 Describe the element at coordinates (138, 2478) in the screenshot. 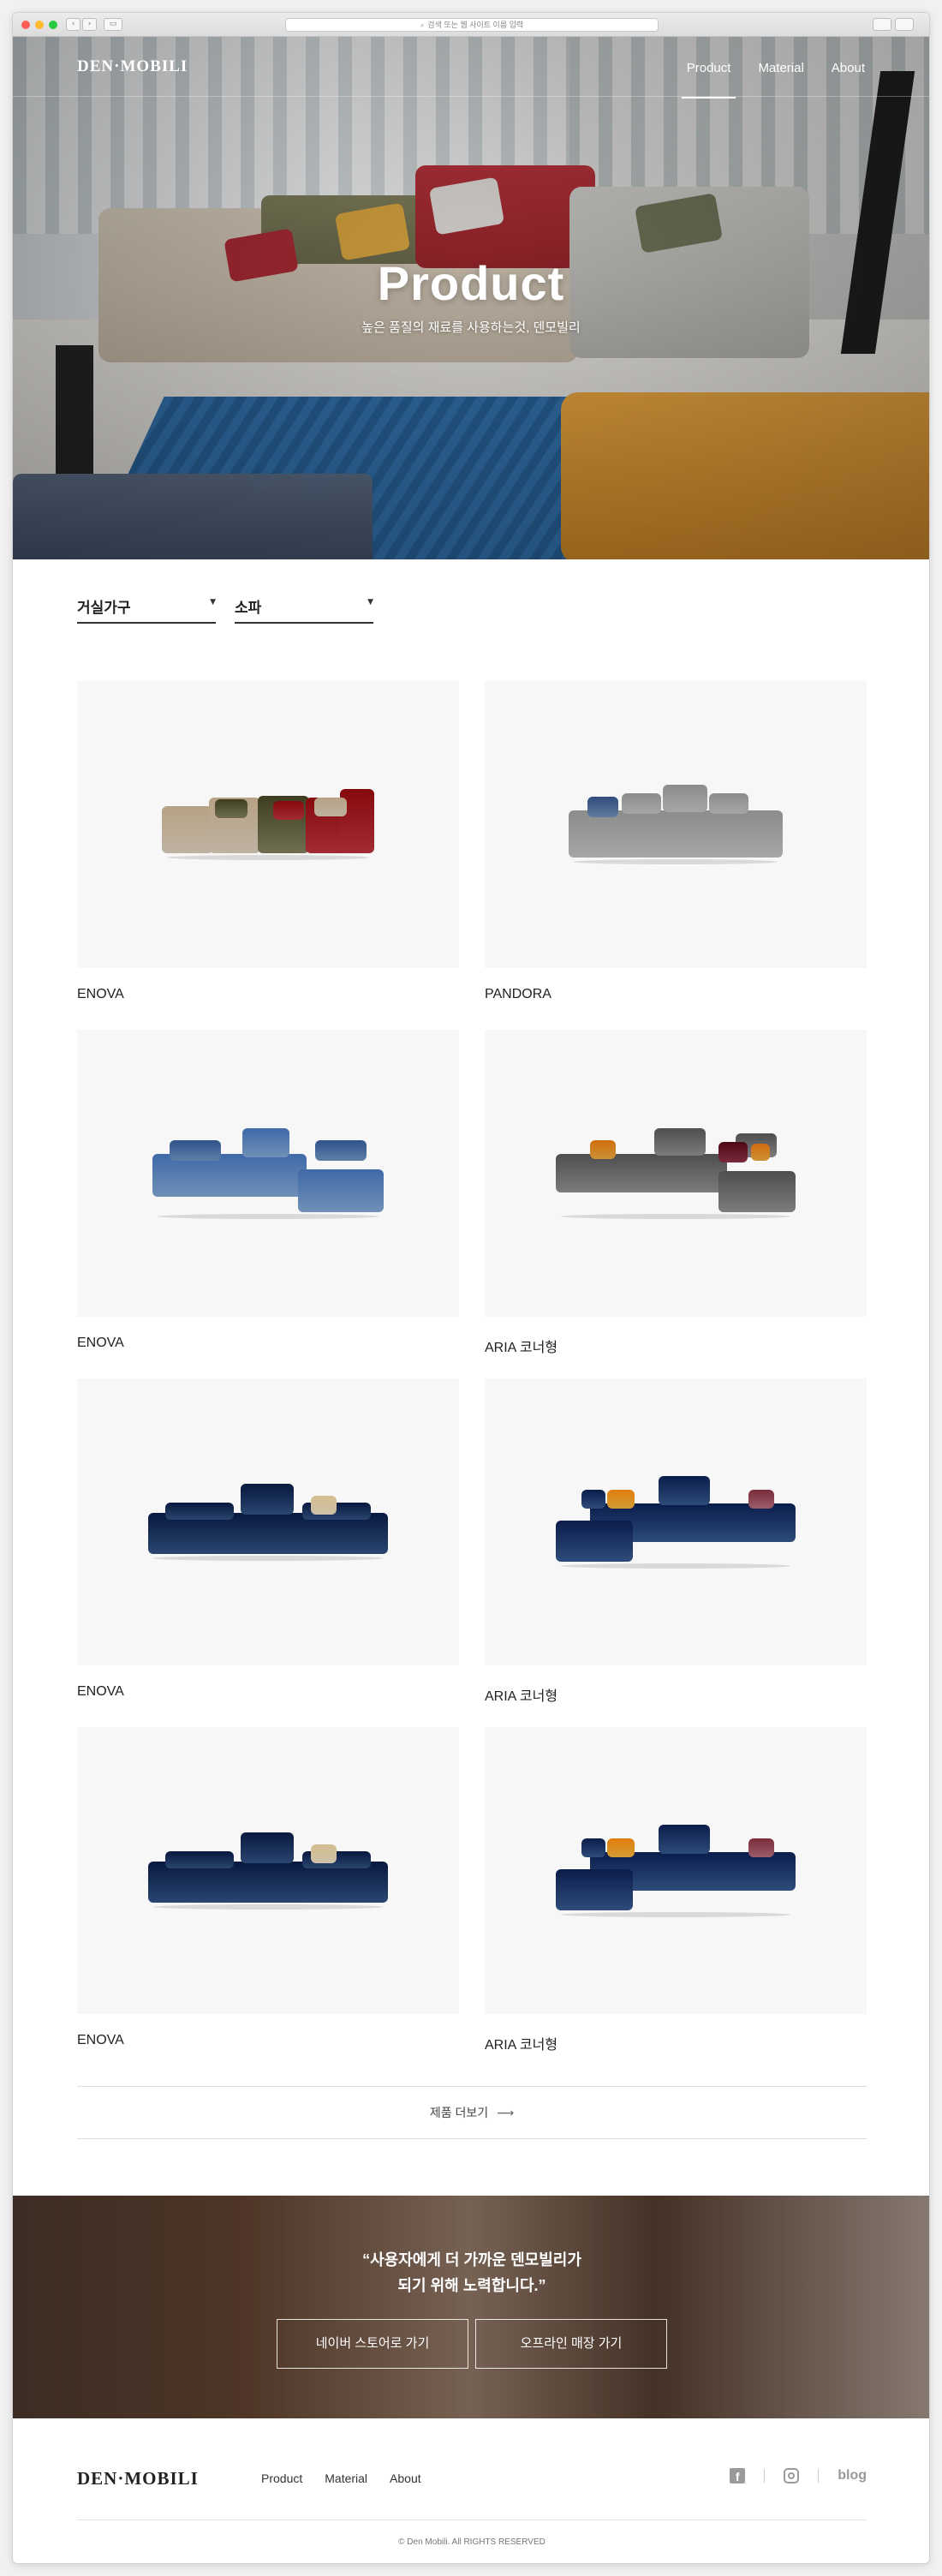

I see `footer-logo: DEN·MOBILI` at that location.